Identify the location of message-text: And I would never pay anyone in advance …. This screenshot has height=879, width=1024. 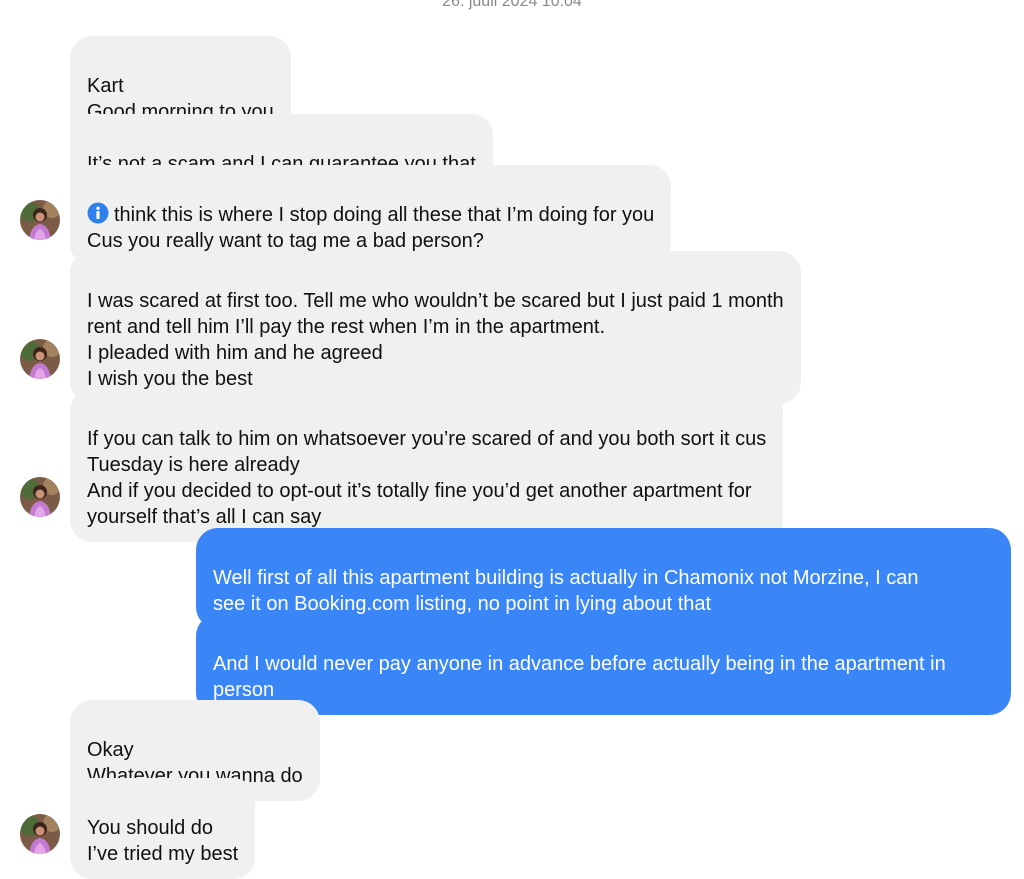
(579, 677).